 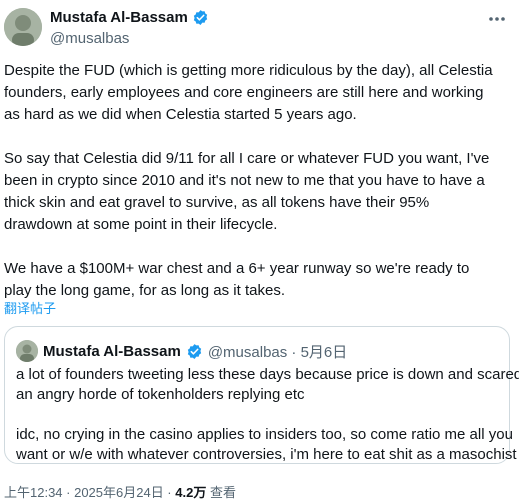 I want to click on author-name: Mustafa Al-Bassam, so click(x=119, y=17).